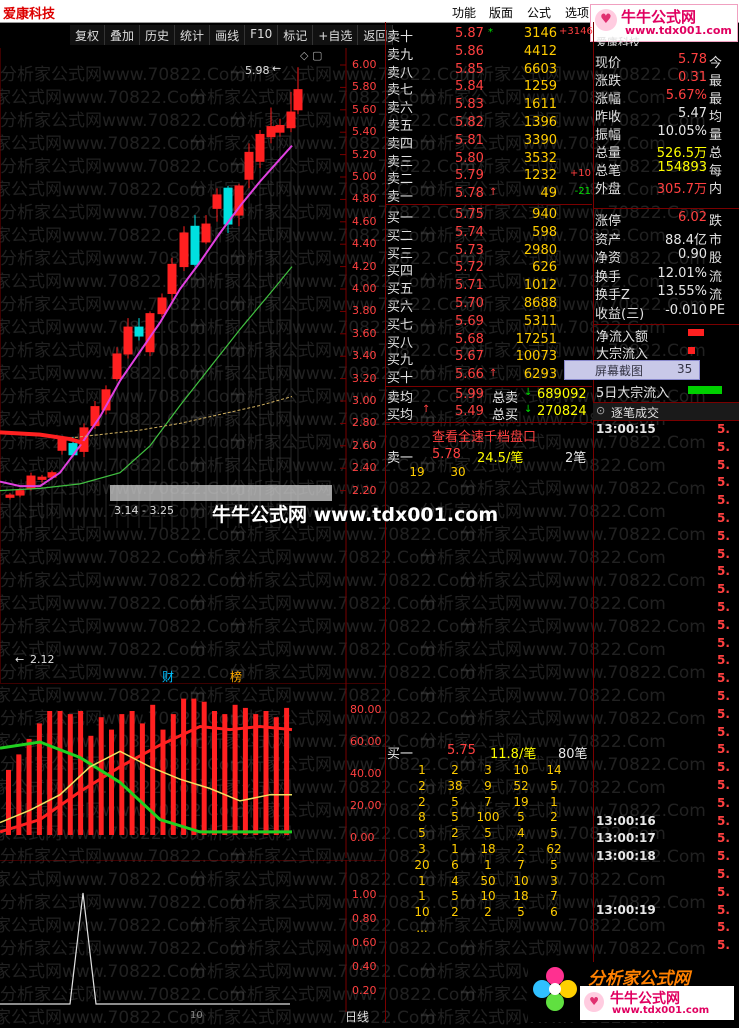  What do you see at coordinates (540, 87) in the screenshot?
I see `ask-volume: 1259` at bounding box center [540, 87].